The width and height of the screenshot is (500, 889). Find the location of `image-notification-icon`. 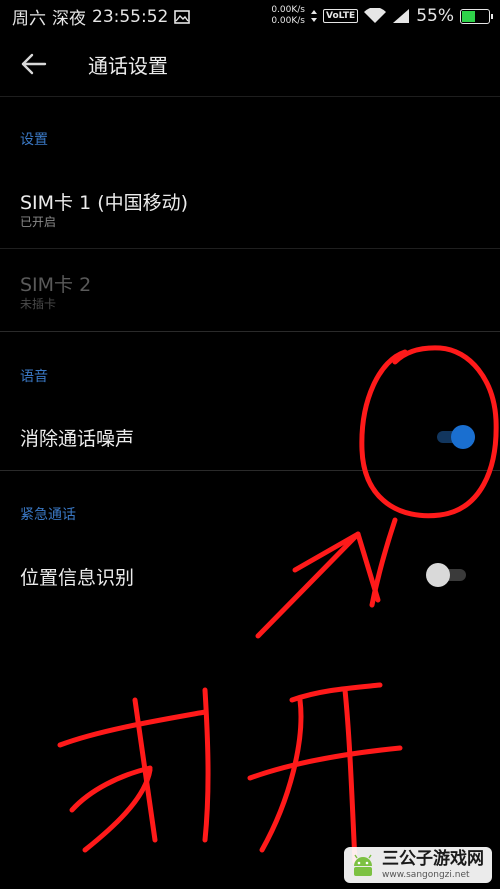

image-notification-icon is located at coordinates (182, 16).